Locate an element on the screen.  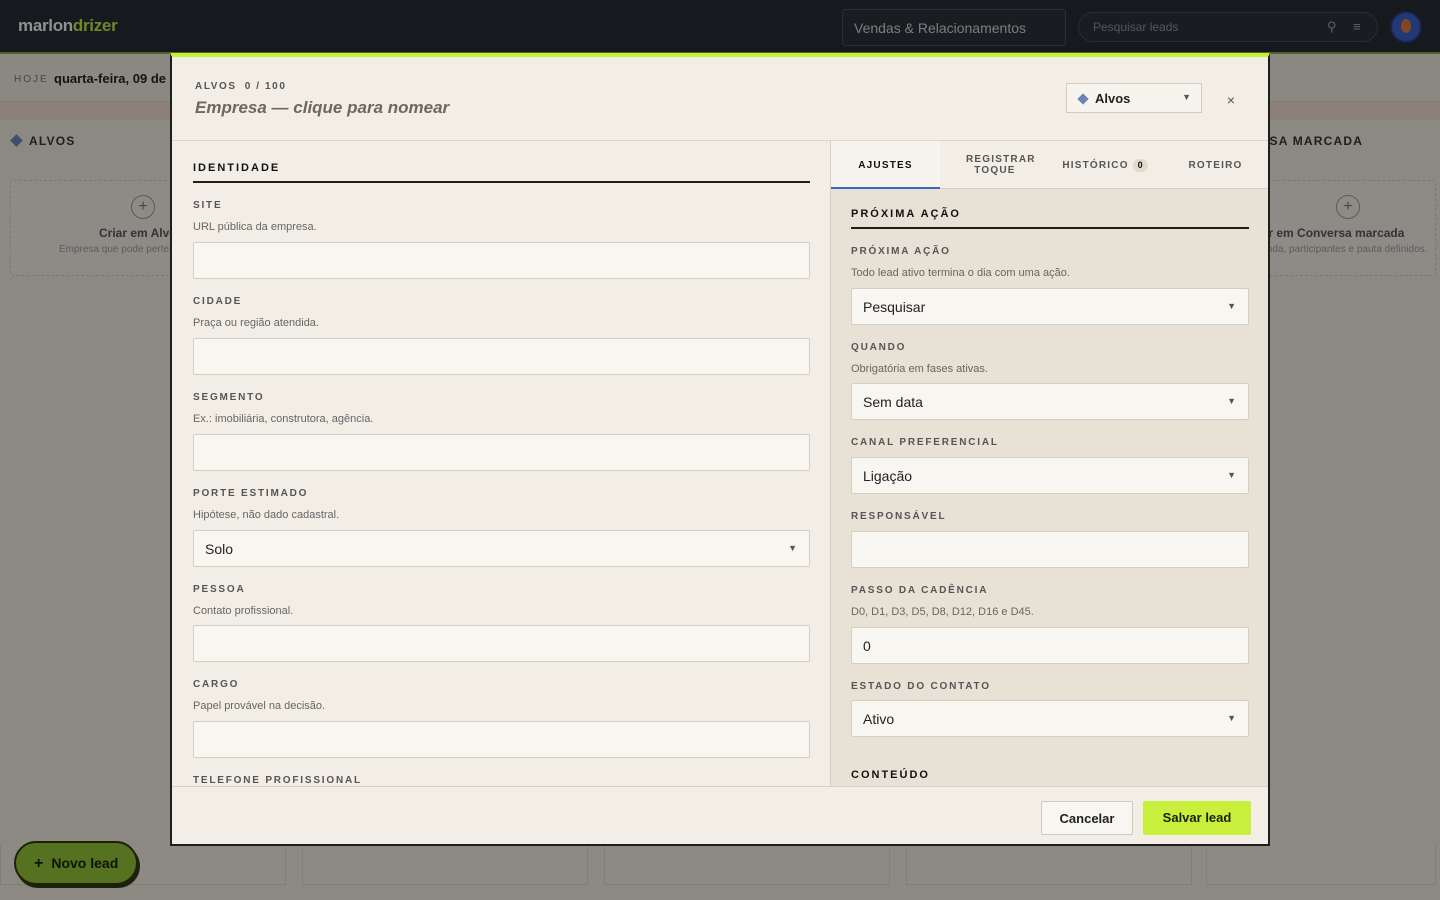
field-label-cidade: CIDADE is located at coordinates (218, 301).